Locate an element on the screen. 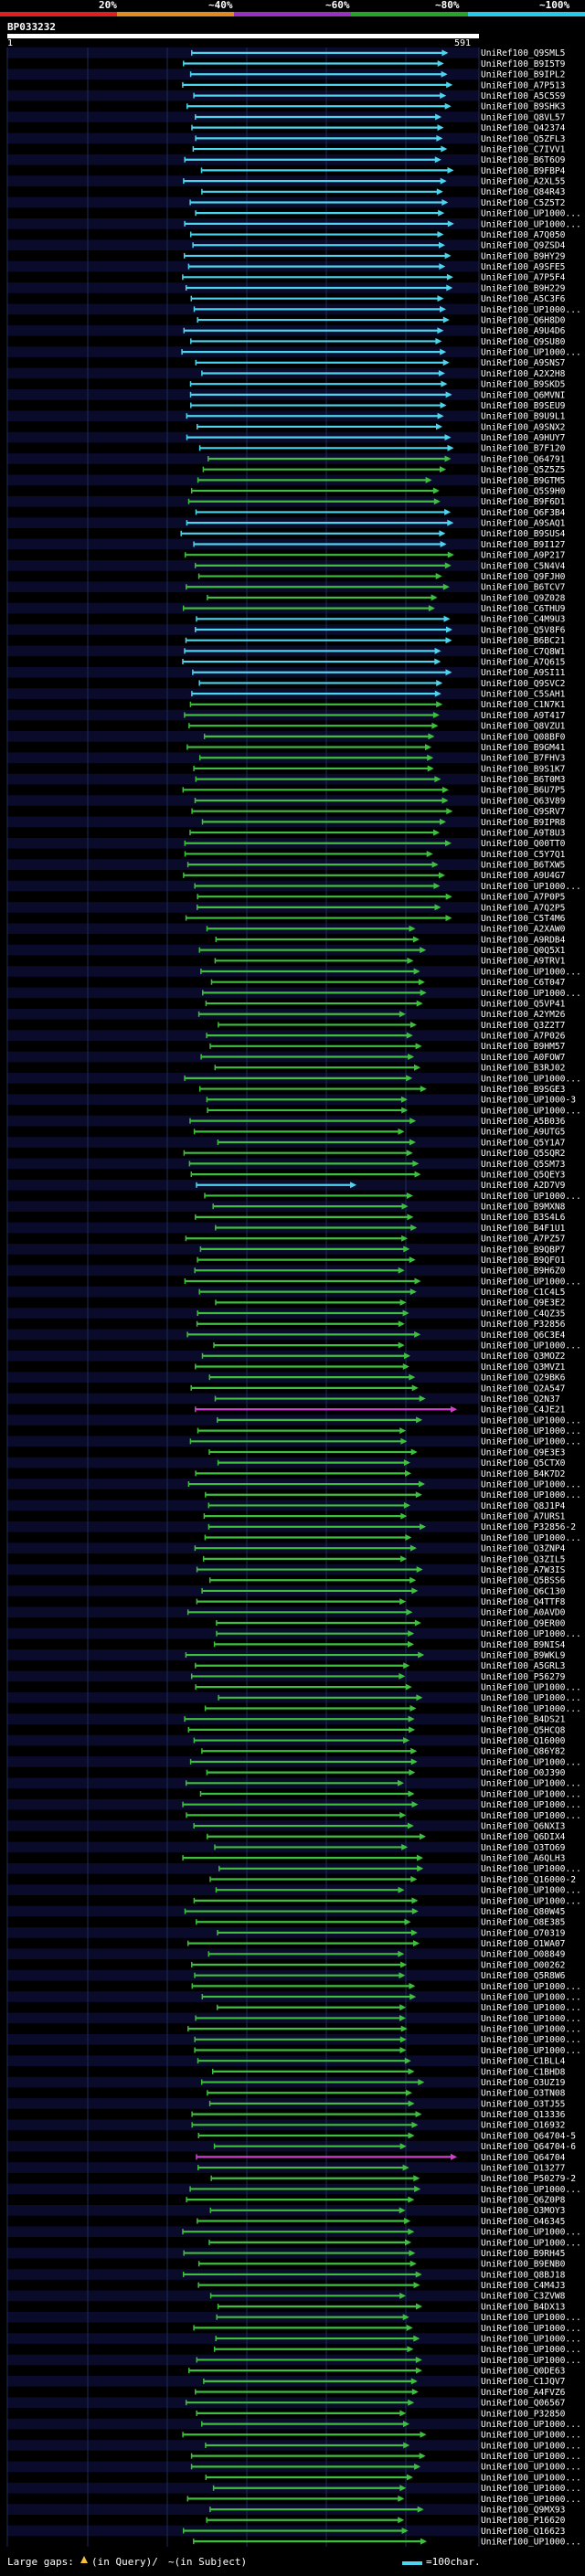  hit-label: UniRef100_A2XL55 is located at coordinates (523, 182).